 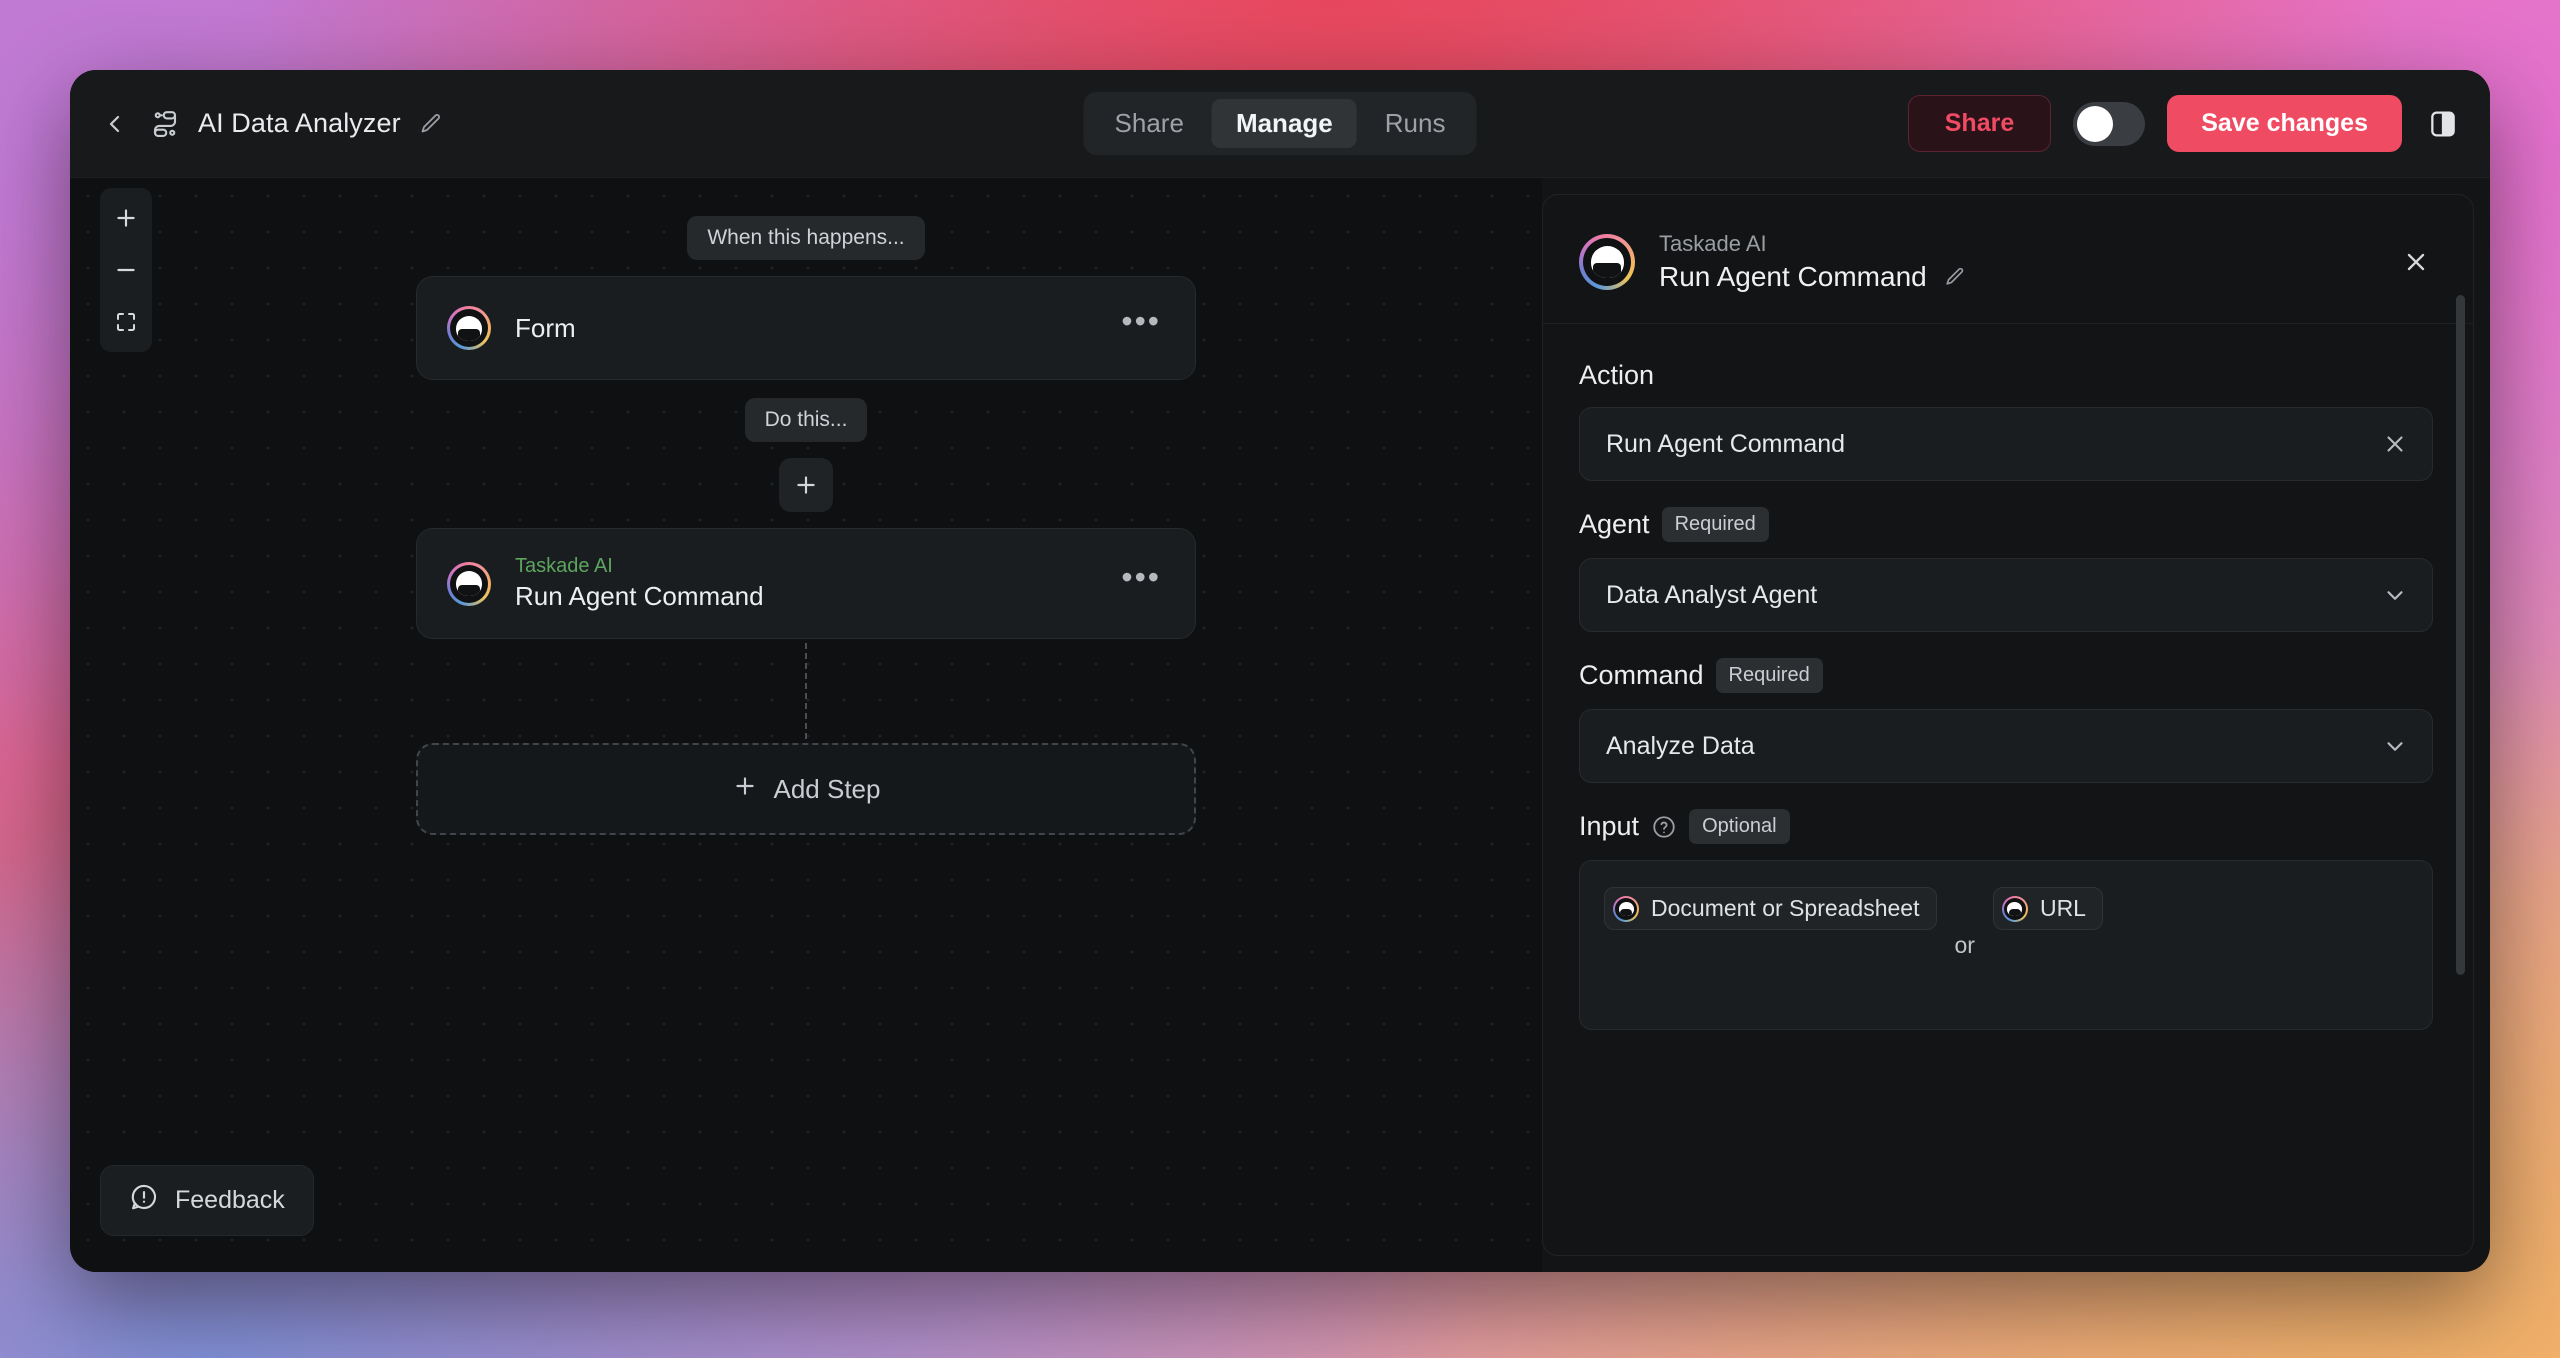 I want to click on command-select: Analyze Data, so click(x=2006, y=746).